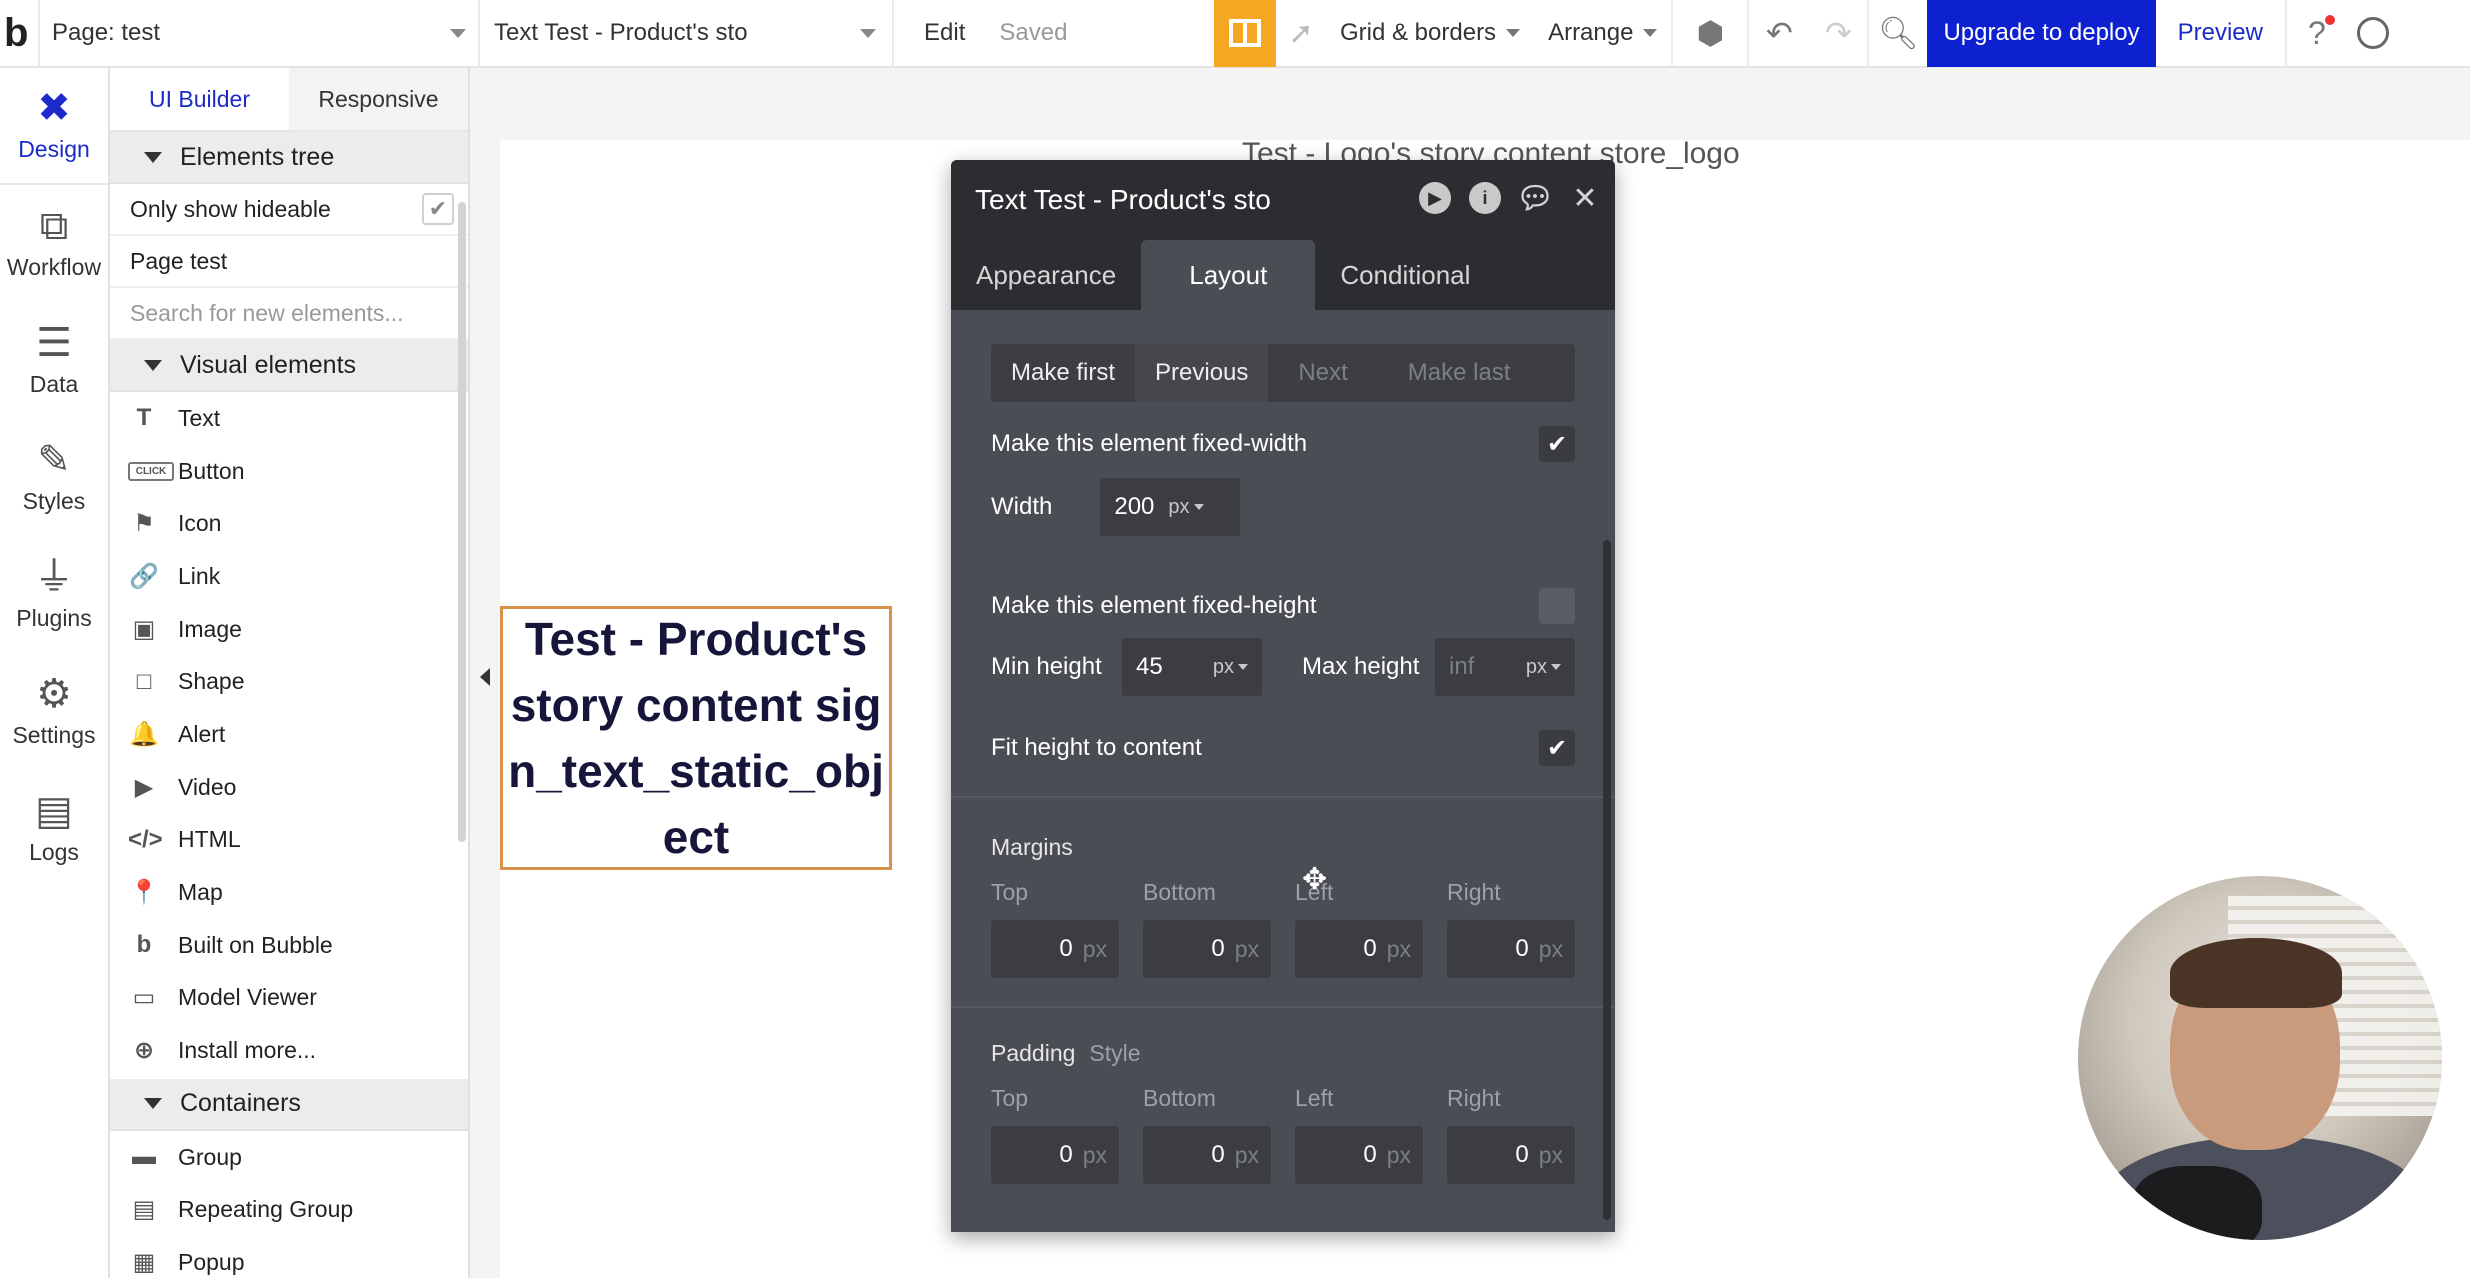 This screenshot has height=1278, width=2470. What do you see at coordinates (1114, 1053) in the screenshot?
I see `padding-style-link: Style` at bounding box center [1114, 1053].